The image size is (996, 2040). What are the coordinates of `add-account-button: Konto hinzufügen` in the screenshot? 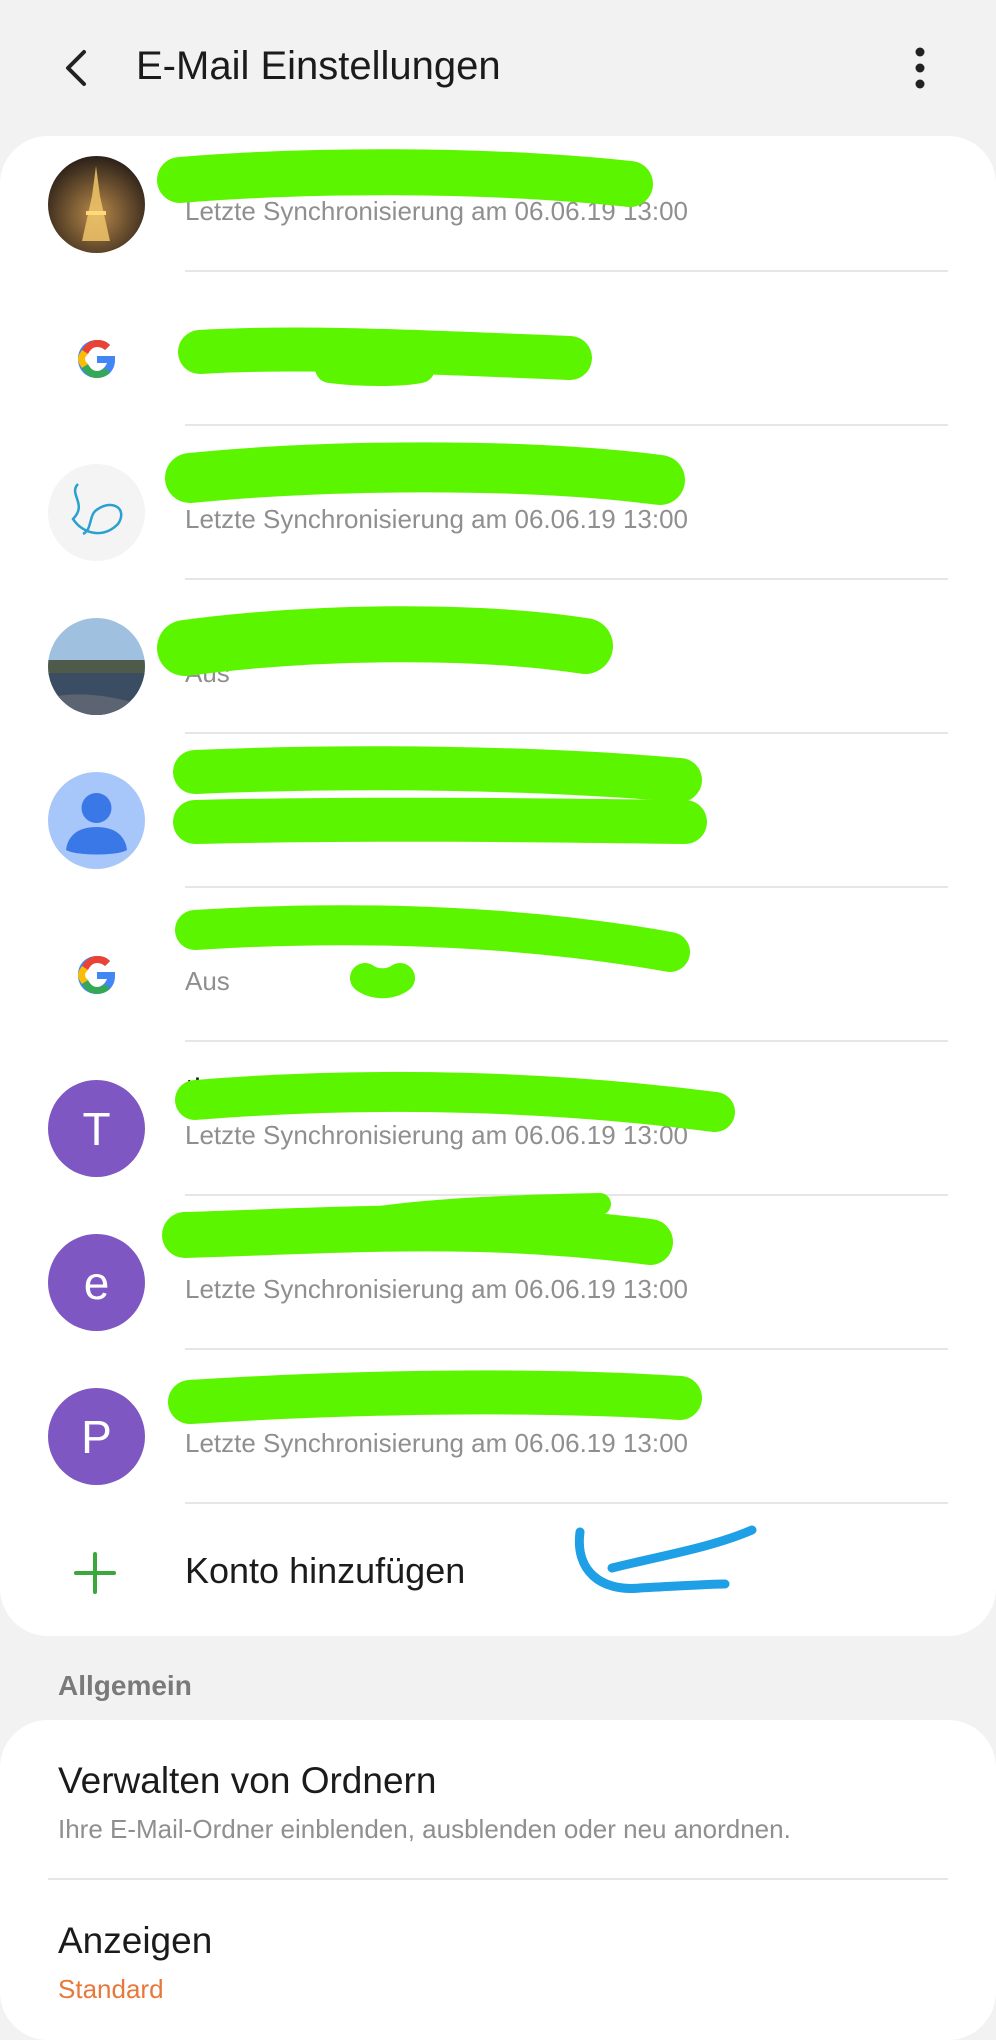 It's located at (498, 1572).